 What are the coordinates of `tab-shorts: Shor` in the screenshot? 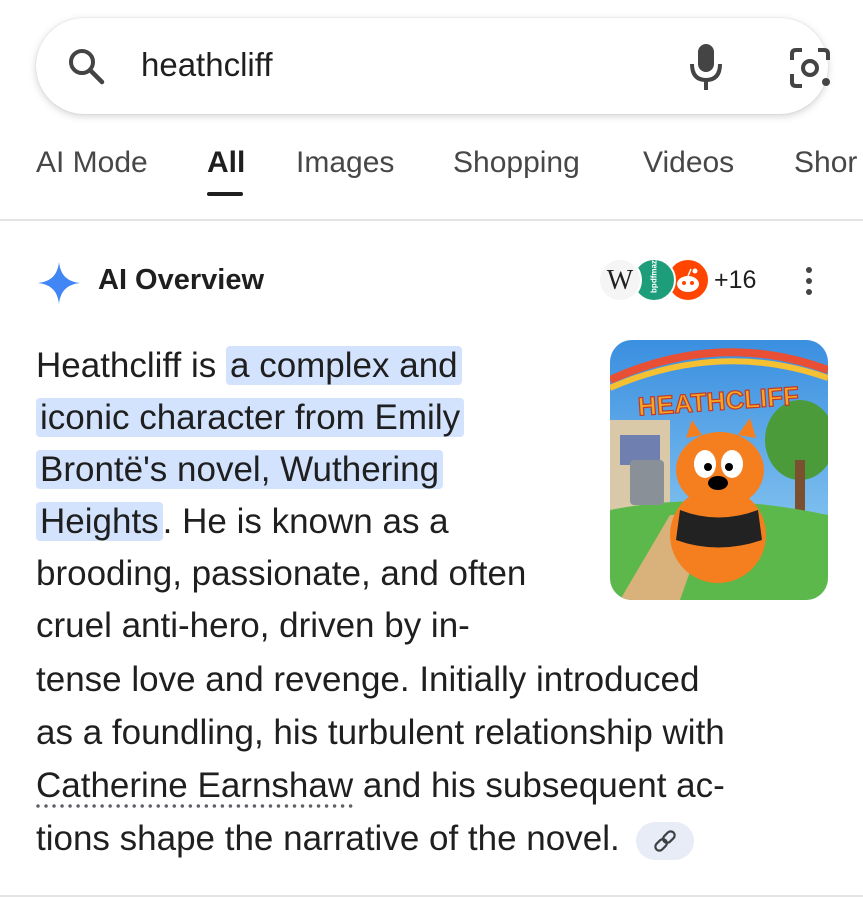 It's located at (825, 163).